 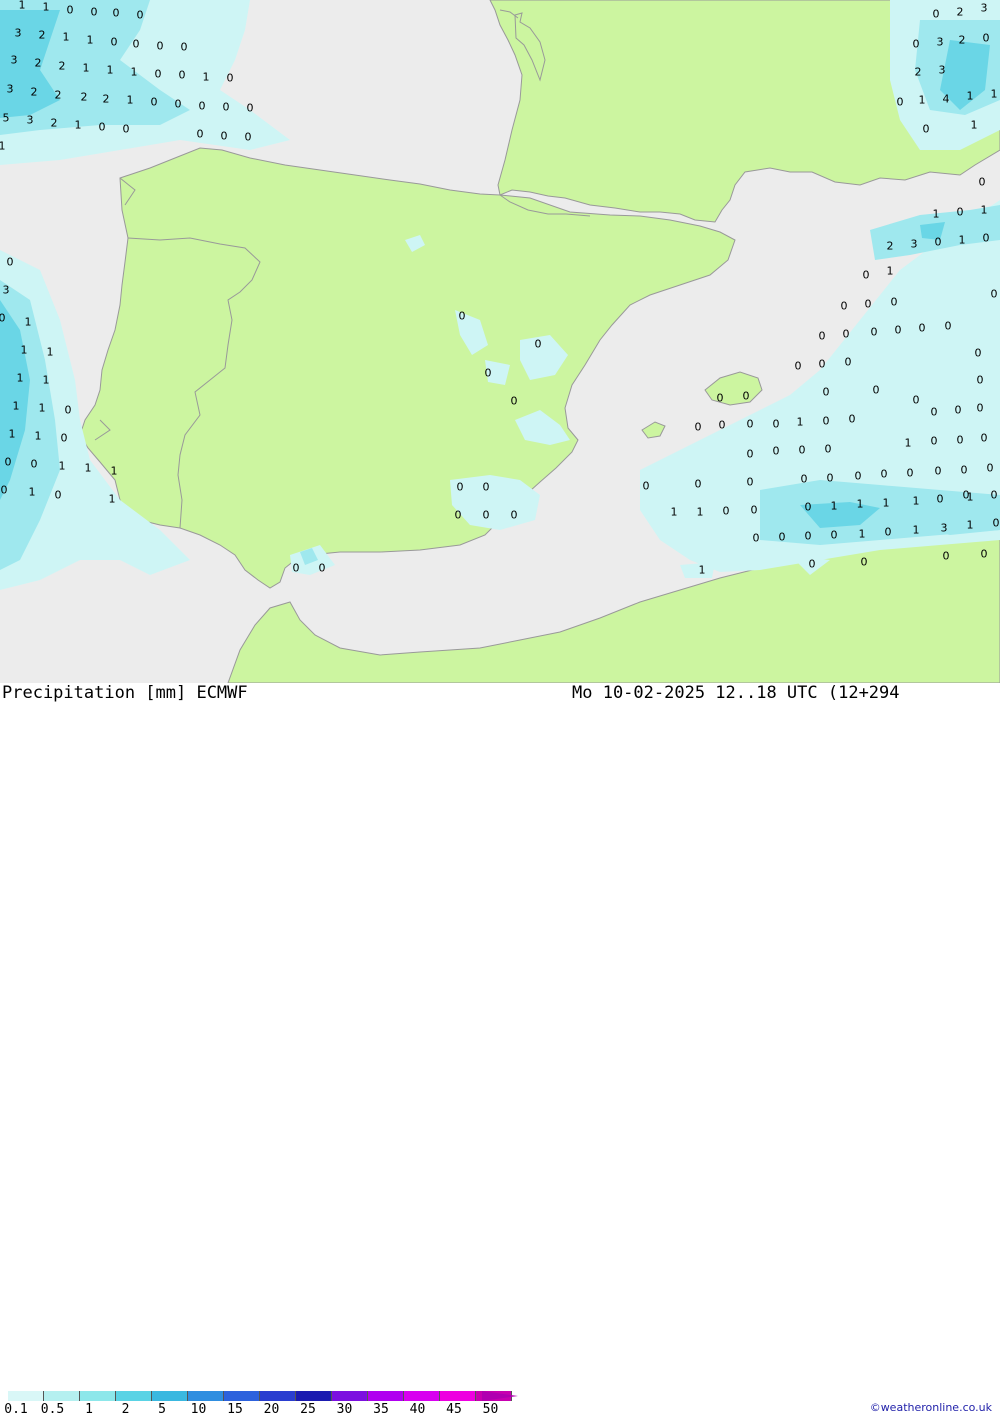 What do you see at coordinates (417, 1409) in the screenshot?
I see `legend-tick-label: 40` at bounding box center [417, 1409].